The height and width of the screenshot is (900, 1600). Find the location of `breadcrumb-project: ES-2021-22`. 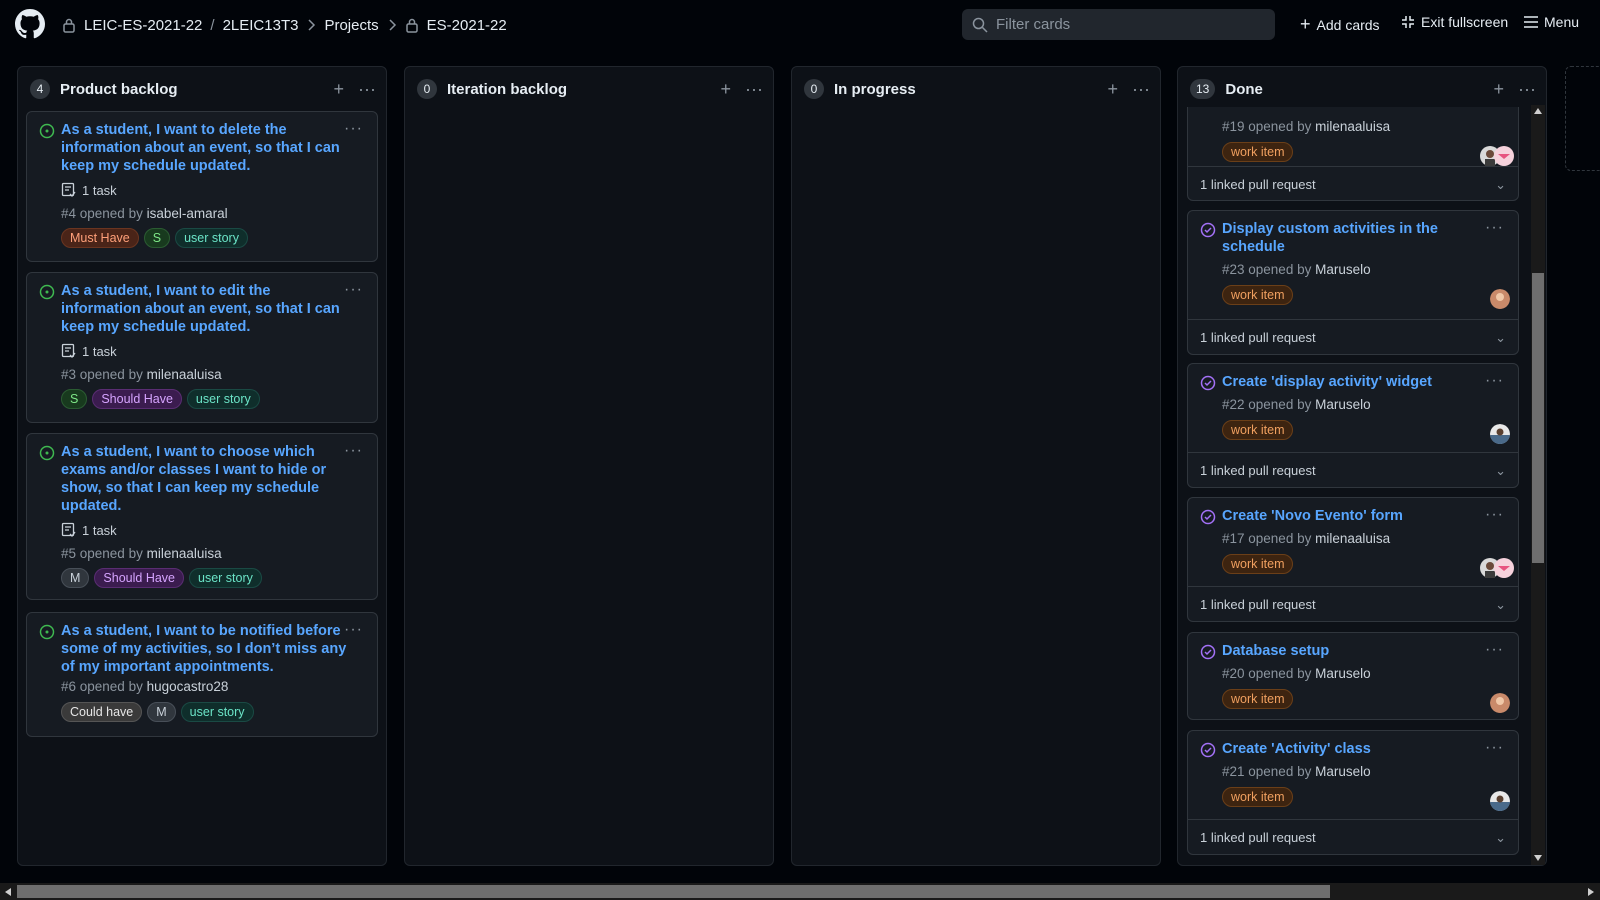

breadcrumb-project: ES-2021-22 is located at coordinates (467, 25).